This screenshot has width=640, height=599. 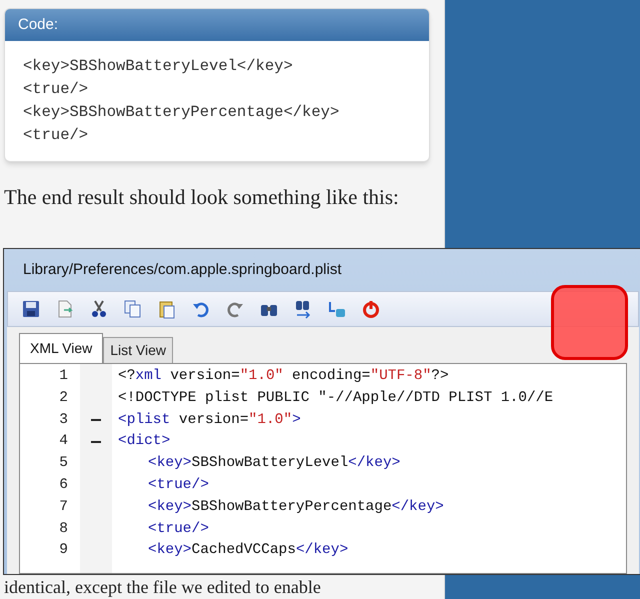 I want to click on window-title: Library/Preferences/com.apple.springboard.plist, so click(x=182, y=270).